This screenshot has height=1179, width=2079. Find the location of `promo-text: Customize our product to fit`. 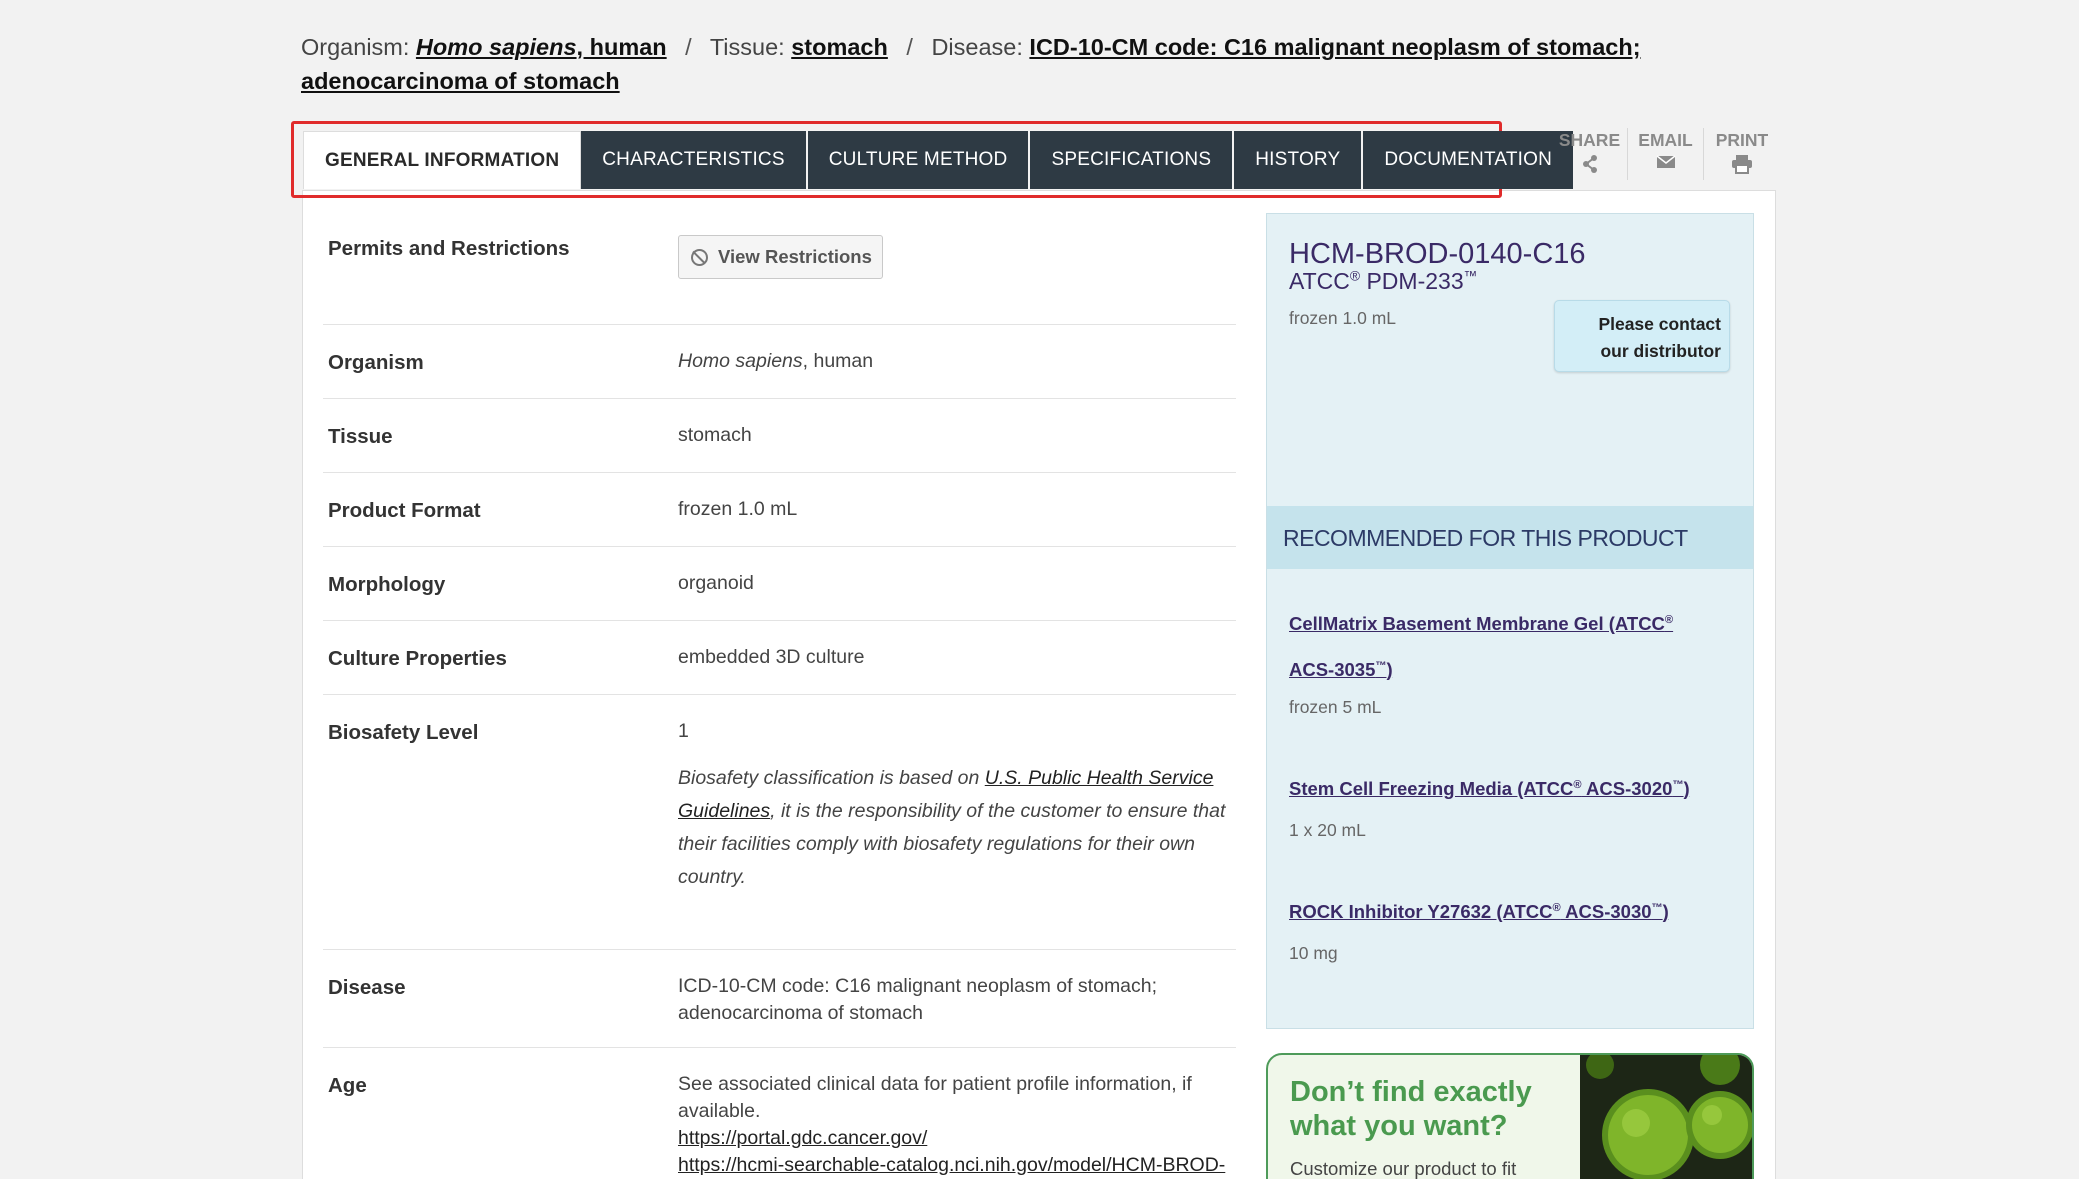

promo-text: Customize our product to fit is located at coordinates (1403, 1168).